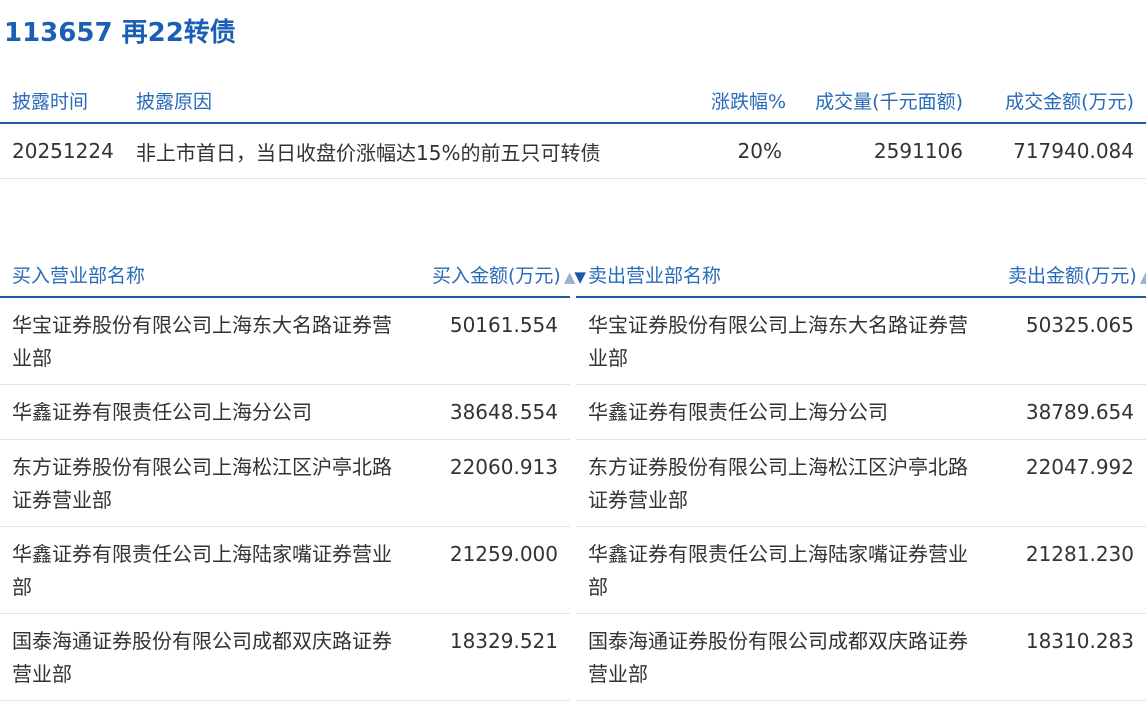 The height and width of the screenshot is (708, 1146). What do you see at coordinates (746, 151) in the screenshot?
I see `change-pct: 20%` at bounding box center [746, 151].